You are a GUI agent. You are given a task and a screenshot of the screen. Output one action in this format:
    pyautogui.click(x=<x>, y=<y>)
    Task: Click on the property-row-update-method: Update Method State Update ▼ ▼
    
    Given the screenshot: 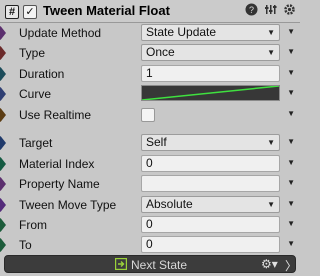 What is the action you would take?
    pyautogui.click(x=150, y=33)
    